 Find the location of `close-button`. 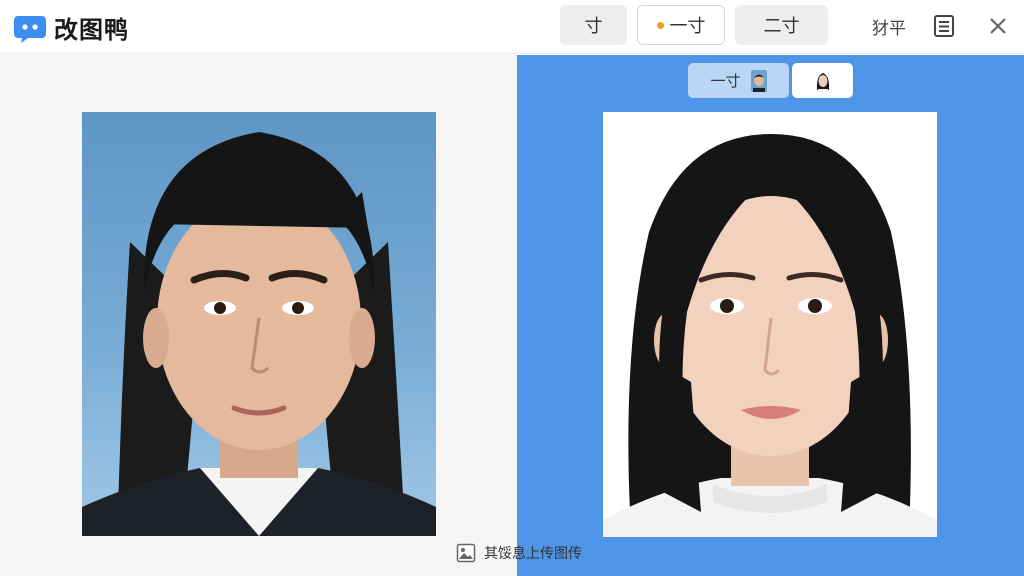

close-button is located at coordinates (998, 26).